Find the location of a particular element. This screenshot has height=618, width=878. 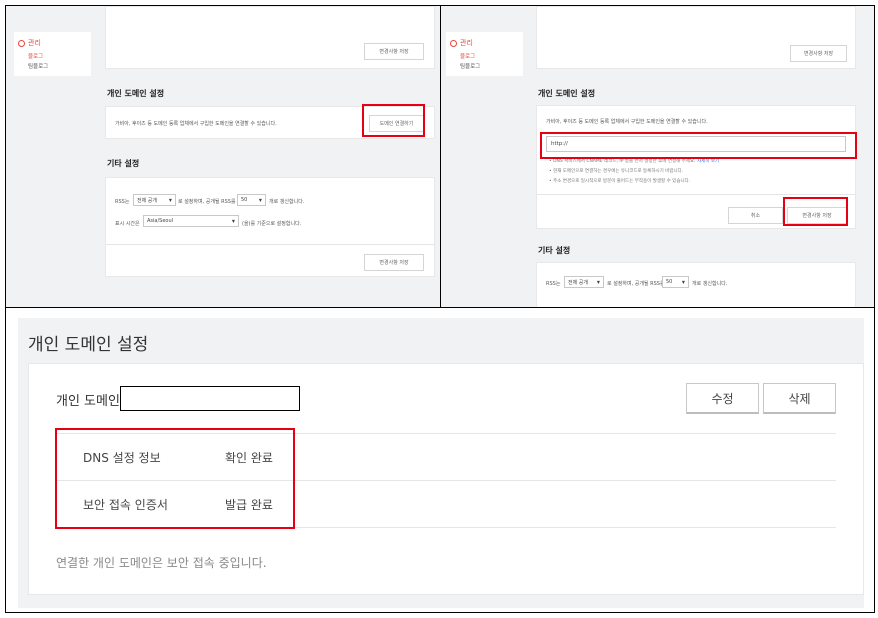

highlight-status-rows is located at coordinates (175, 478).